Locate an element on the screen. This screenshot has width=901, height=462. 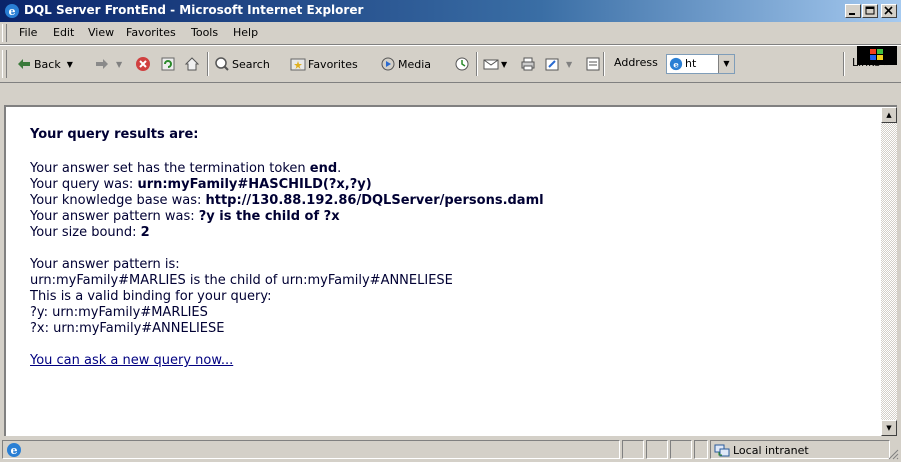
favorites-button: Favorites is located at coordinates (324, 64).